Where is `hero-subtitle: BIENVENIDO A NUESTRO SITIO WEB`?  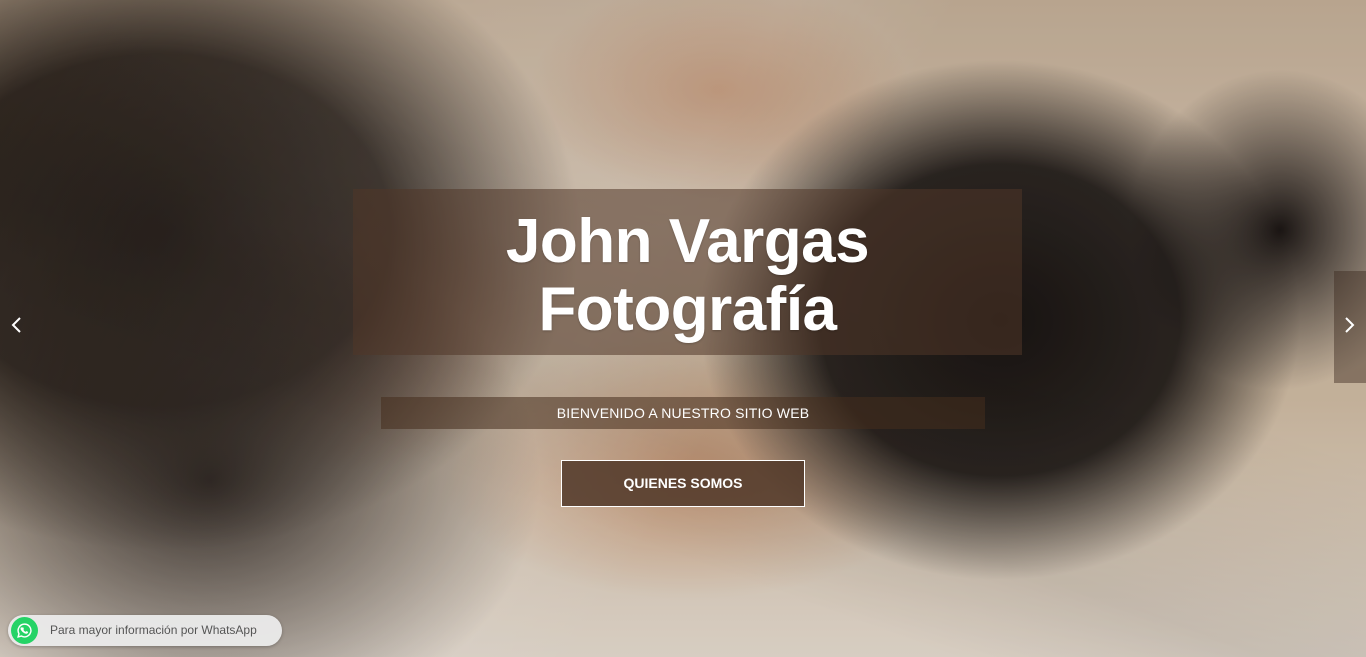
hero-subtitle: BIENVENIDO A NUESTRO SITIO WEB is located at coordinates (683, 413).